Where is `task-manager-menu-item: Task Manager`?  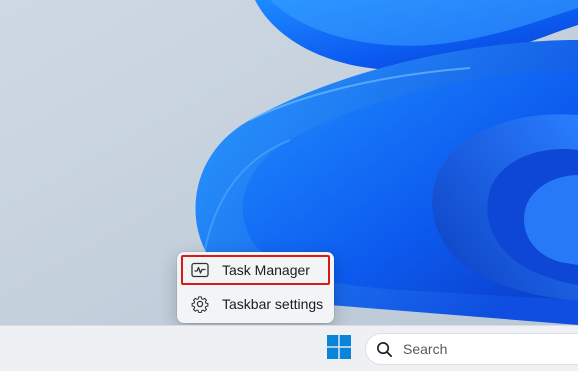 task-manager-menu-item: Task Manager is located at coordinates (255, 270).